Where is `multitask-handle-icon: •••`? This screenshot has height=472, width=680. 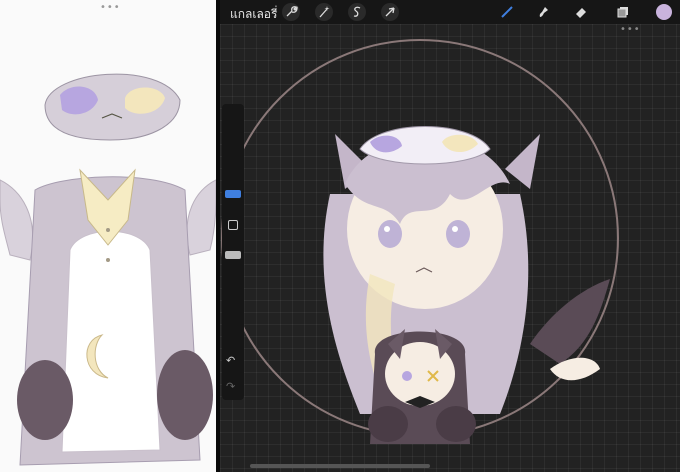 multitask-handle-icon: ••• is located at coordinates (630, 29).